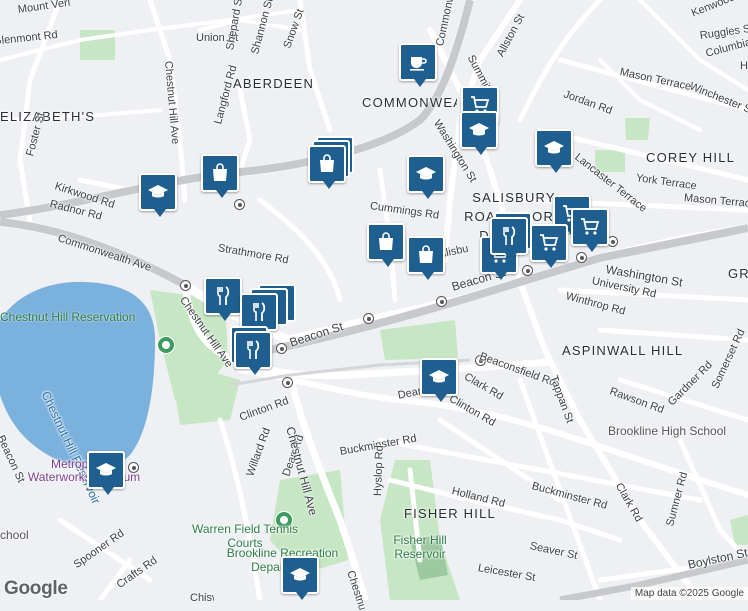  Describe the element at coordinates (68, 317) in the screenshot. I see `poi-label: Chestnut Hill Reservation` at that location.